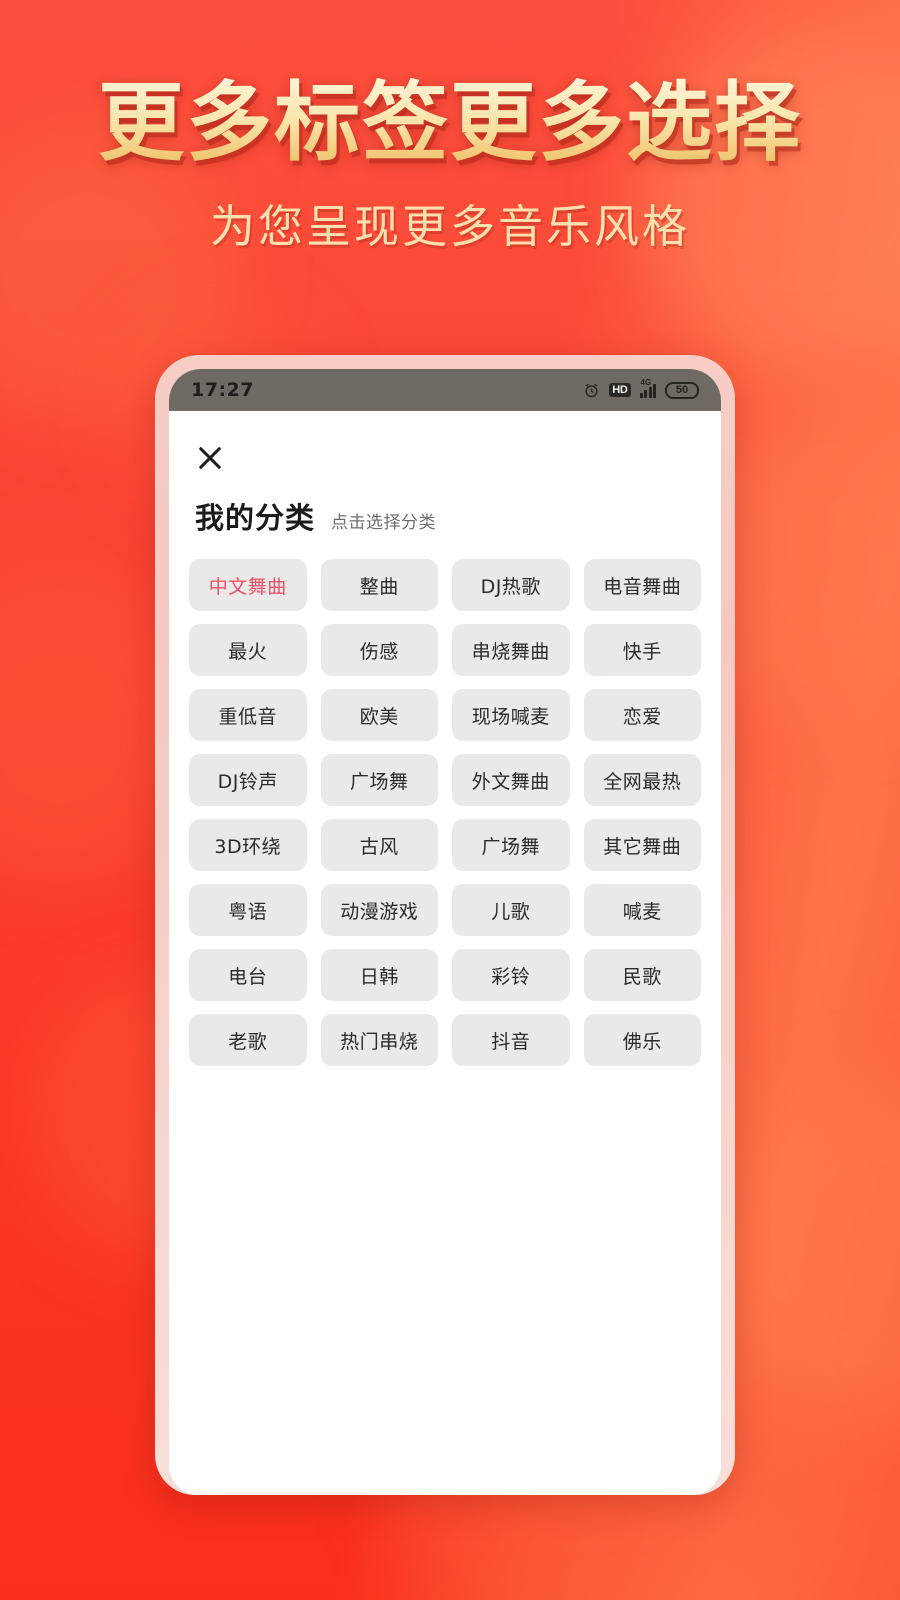 The width and height of the screenshot is (900, 1600). Describe the element at coordinates (682, 390) in the screenshot. I see `battery-icon: 50` at that location.